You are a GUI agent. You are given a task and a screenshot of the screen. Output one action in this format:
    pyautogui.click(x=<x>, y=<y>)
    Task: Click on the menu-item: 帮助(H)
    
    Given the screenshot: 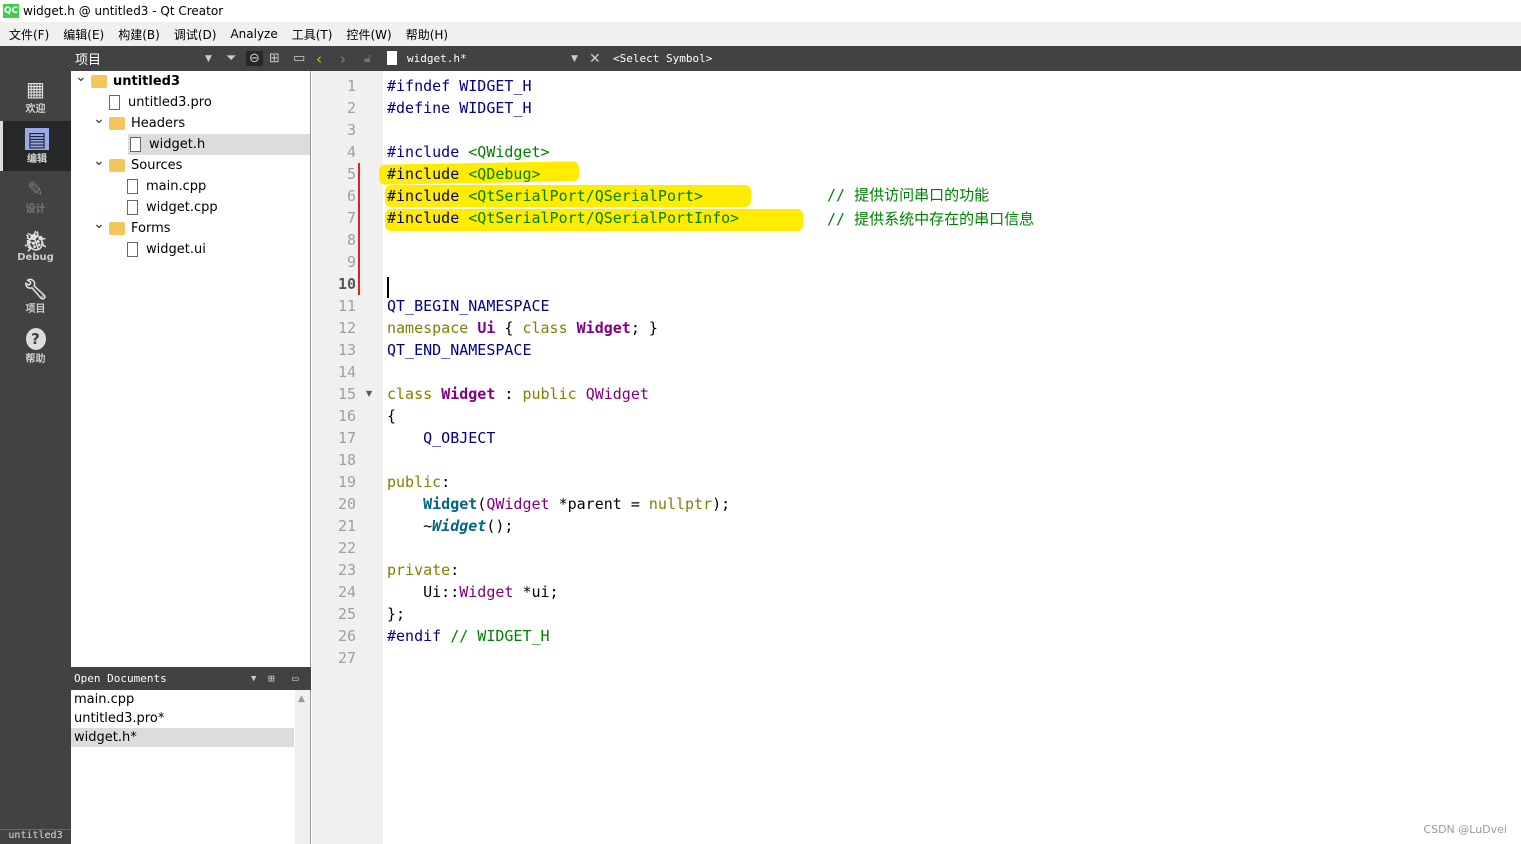 What is the action you would take?
    pyautogui.click(x=427, y=34)
    